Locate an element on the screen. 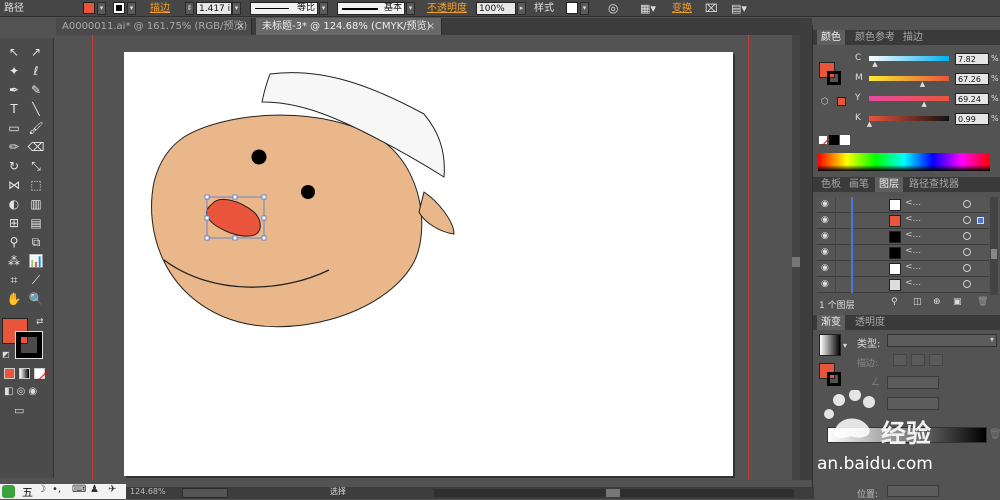 The image size is (1000, 500). stroke-weight-input: 1.417 i is located at coordinates (214, 8).